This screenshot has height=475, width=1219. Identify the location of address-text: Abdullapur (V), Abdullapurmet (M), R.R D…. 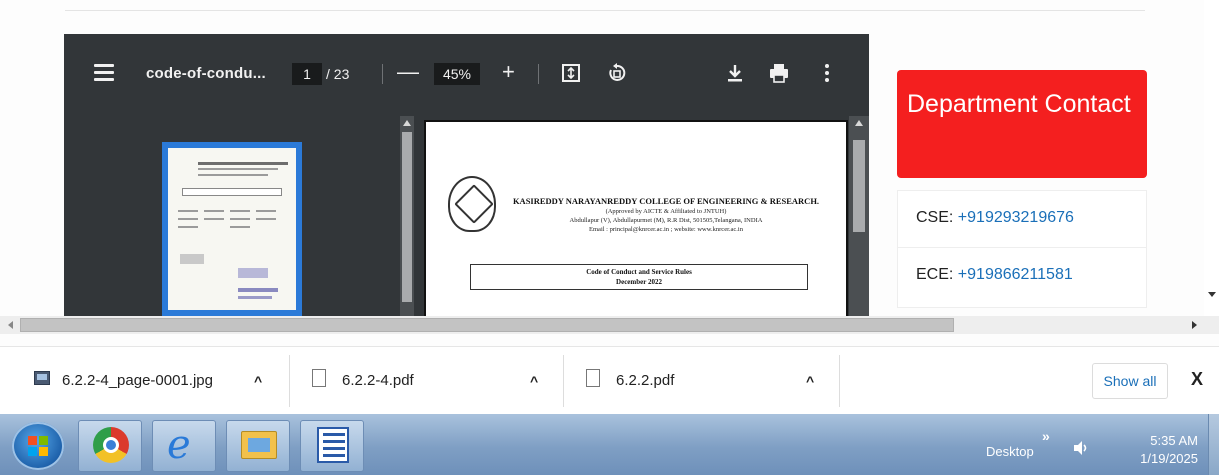
(666, 220).